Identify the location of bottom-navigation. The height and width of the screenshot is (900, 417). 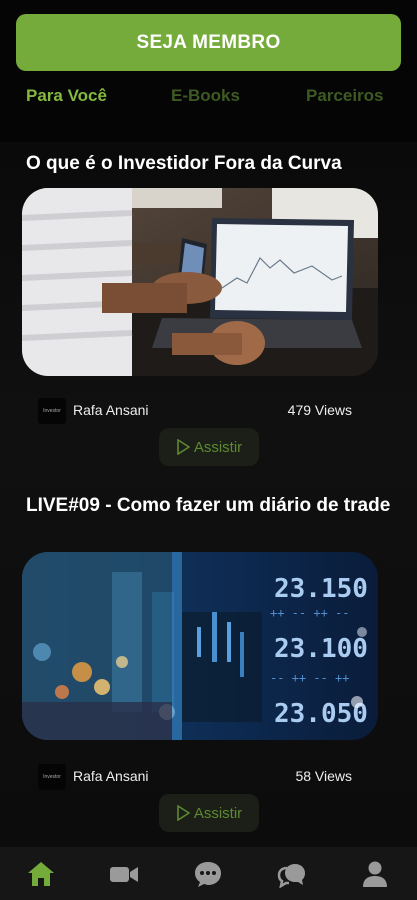
(208, 873).